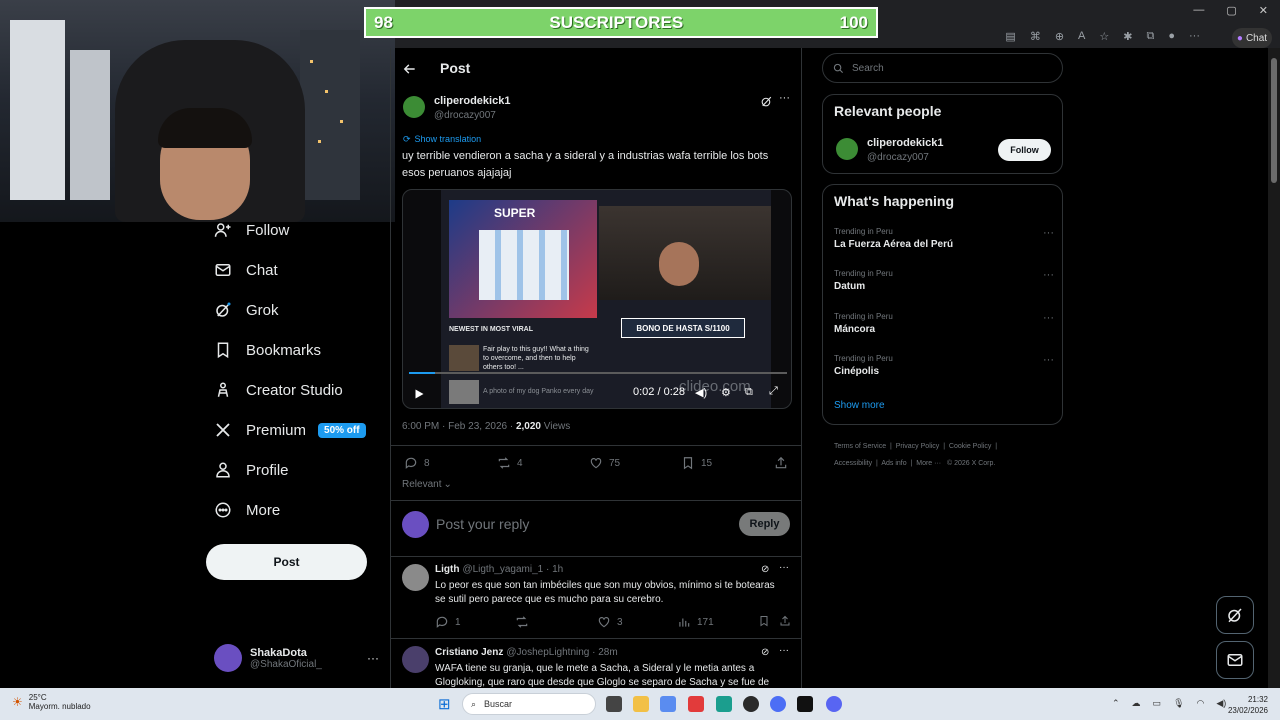  I want to click on browser-menu-icon: ···, so click(1194, 36).